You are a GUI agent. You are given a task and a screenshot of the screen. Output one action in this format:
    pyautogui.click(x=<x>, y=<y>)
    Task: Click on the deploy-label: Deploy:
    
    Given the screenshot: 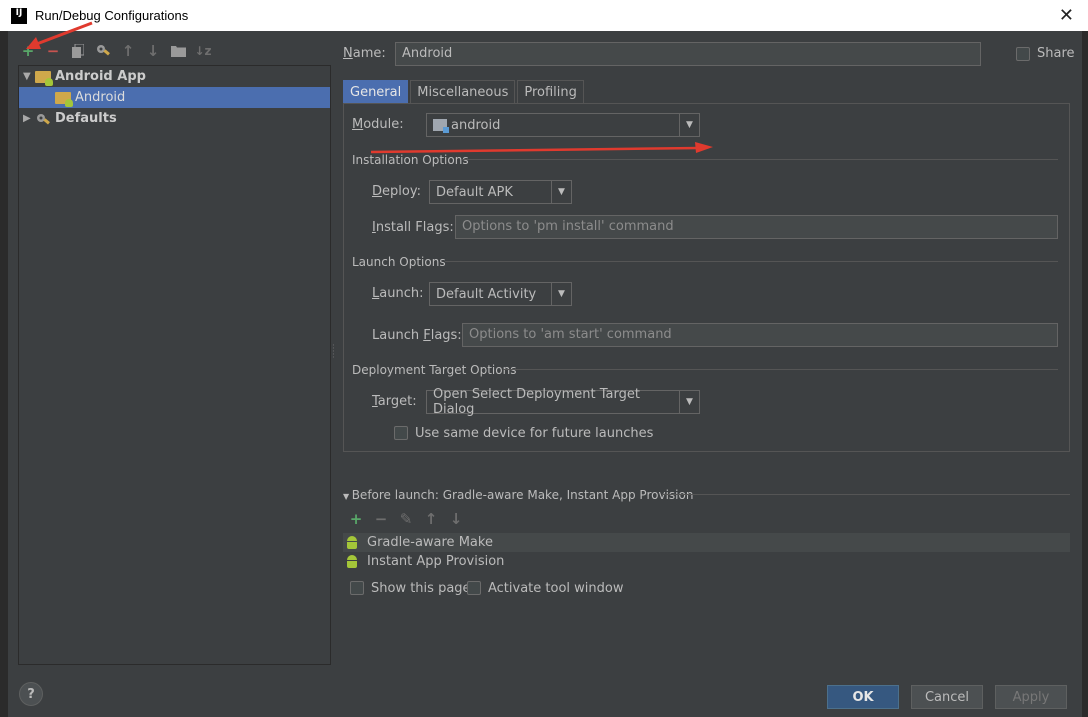 What is the action you would take?
    pyautogui.click(x=396, y=191)
    